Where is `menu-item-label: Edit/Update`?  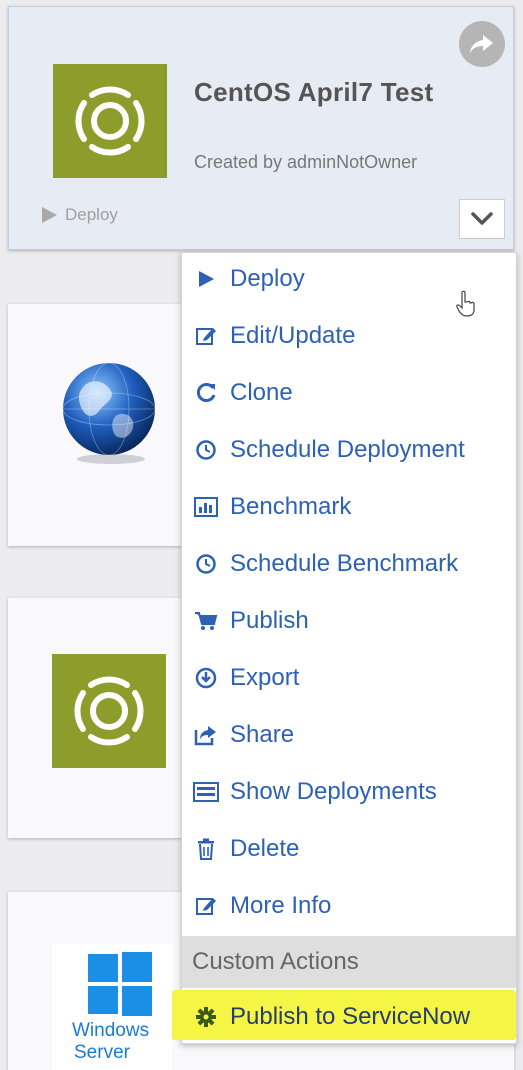
menu-item-label: Edit/Update is located at coordinates (293, 335).